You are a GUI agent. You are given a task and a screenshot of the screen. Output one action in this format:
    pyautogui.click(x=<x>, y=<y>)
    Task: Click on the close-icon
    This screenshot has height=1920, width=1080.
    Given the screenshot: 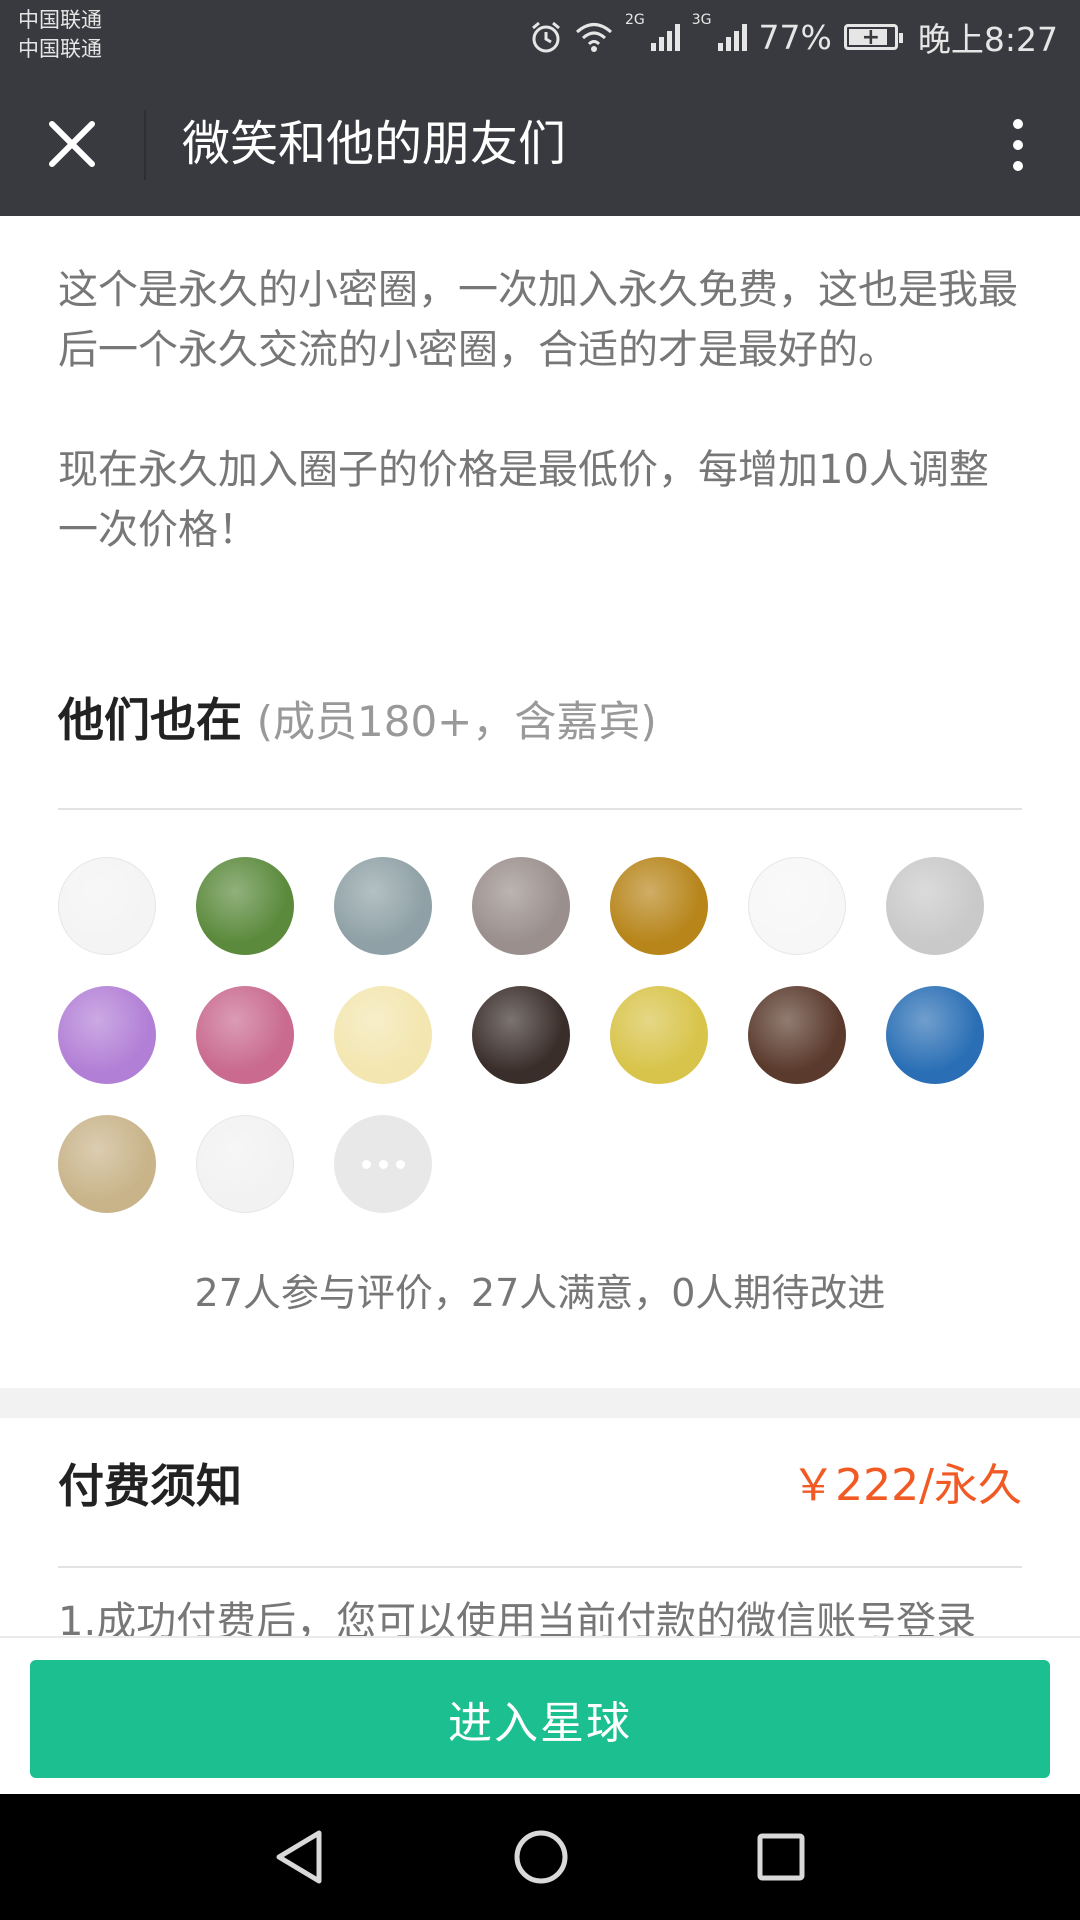 What is the action you would take?
    pyautogui.click(x=72, y=144)
    